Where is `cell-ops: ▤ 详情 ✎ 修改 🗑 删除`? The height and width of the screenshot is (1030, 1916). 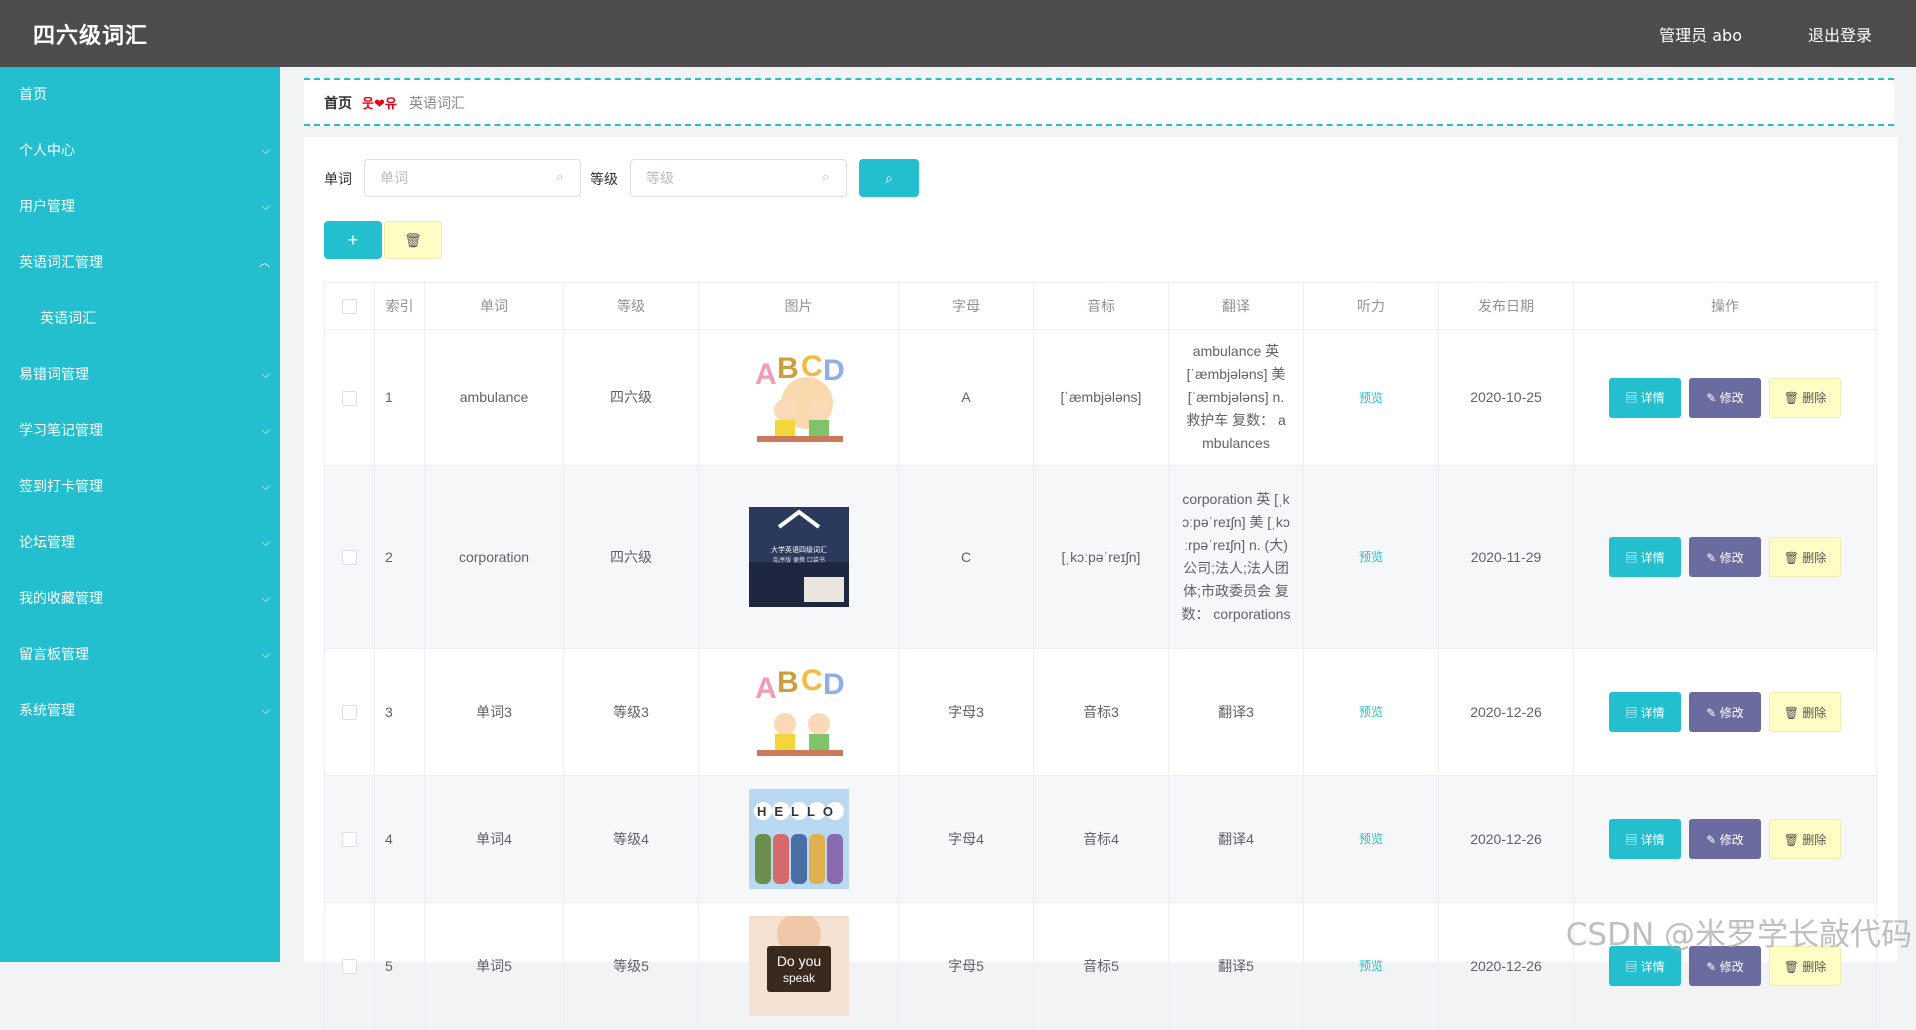
cell-ops: ▤ 详情 ✎ 修改 🗑 删除 is located at coordinates (1725, 397).